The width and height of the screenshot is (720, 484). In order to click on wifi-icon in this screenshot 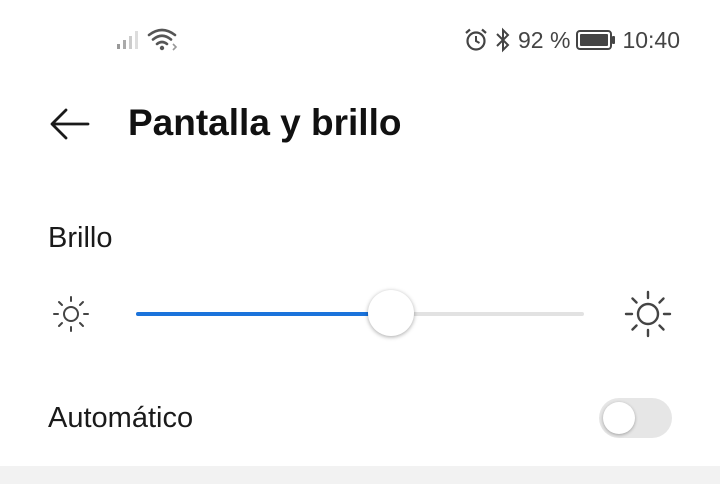, I will do `click(162, 39)`.